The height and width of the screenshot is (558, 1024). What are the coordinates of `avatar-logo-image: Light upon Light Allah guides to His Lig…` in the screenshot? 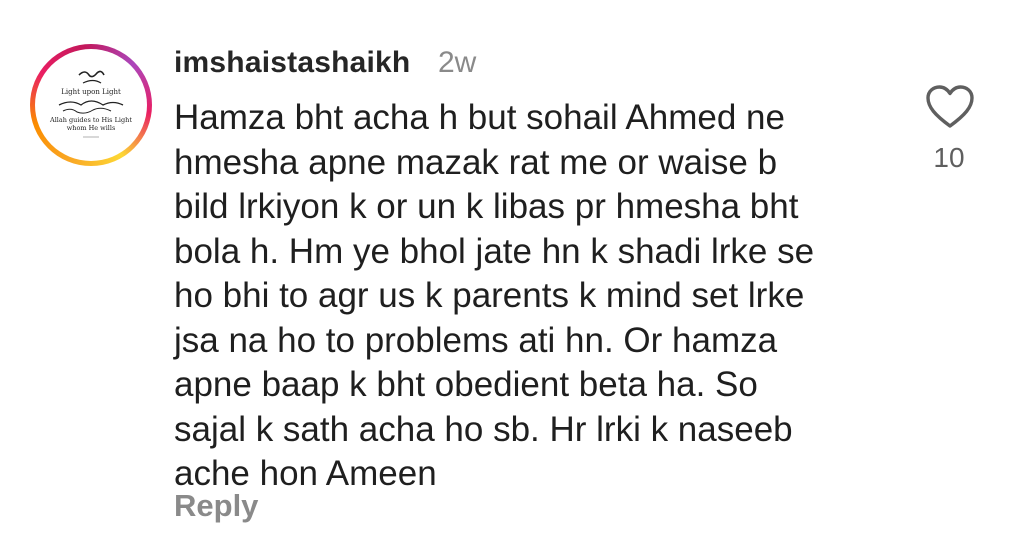 It's located at (91, 105).